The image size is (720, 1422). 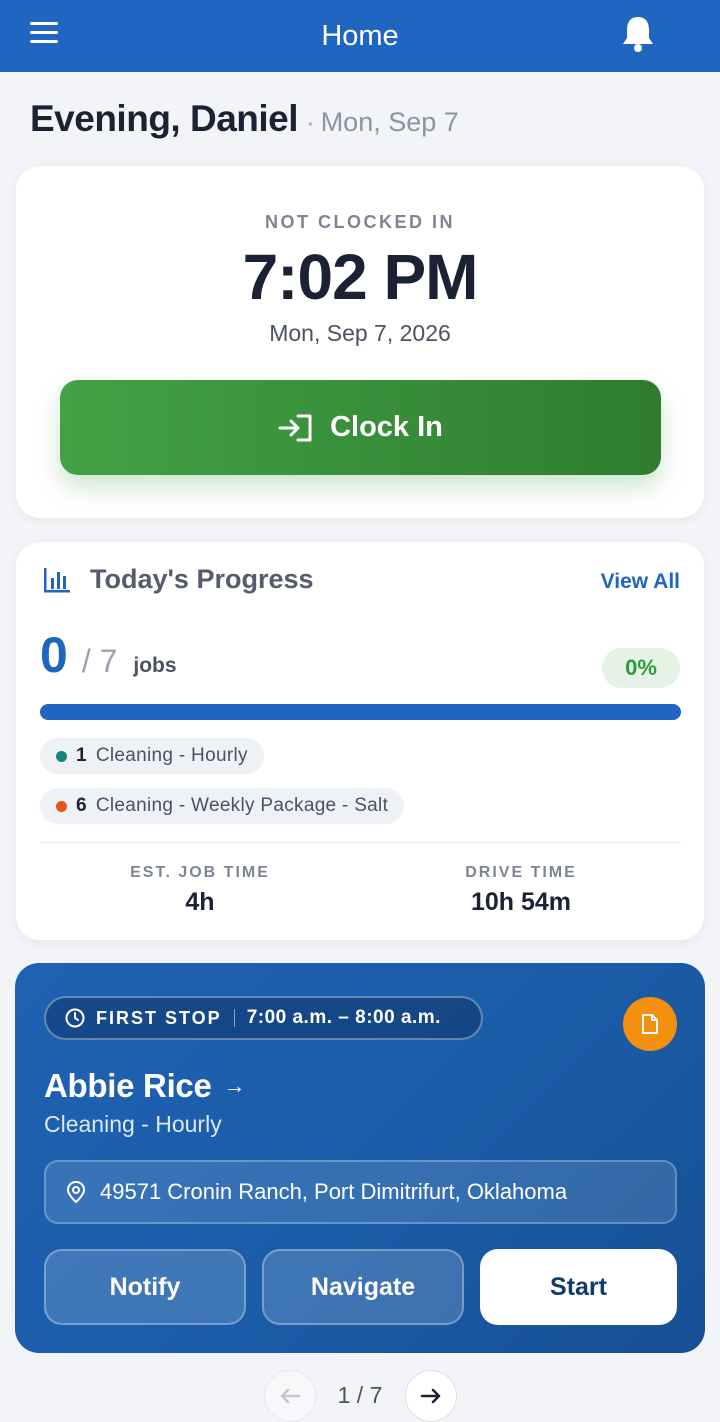 I want to click on page-title: Home, so click(x=360, y=35).